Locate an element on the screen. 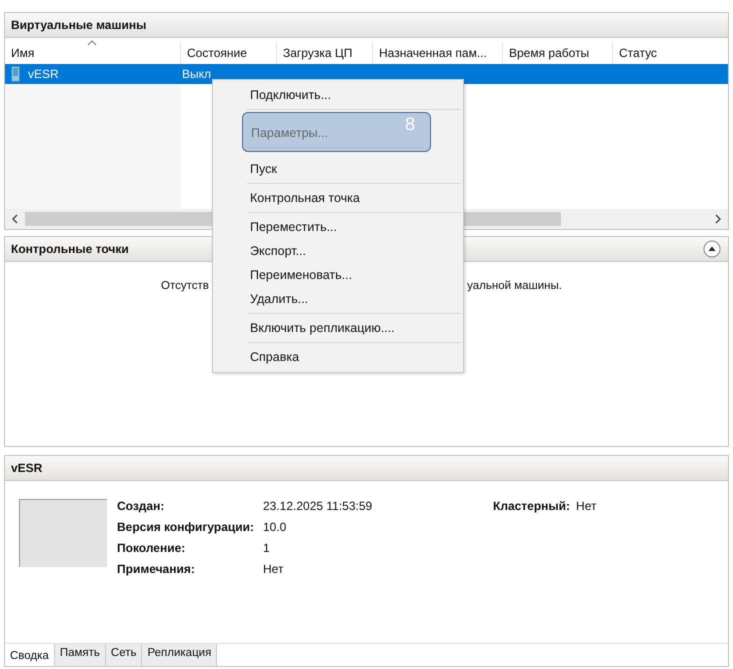  vm-name: vESR is located at coordinates (44, 74).